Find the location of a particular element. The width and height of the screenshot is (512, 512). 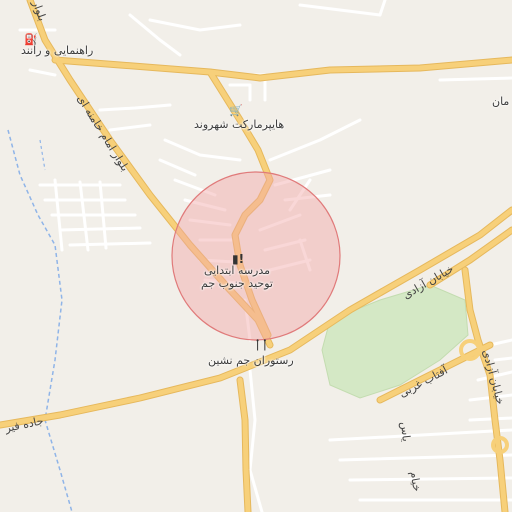

label-lower-vertical: یاس is located at coordinates (405, 431).